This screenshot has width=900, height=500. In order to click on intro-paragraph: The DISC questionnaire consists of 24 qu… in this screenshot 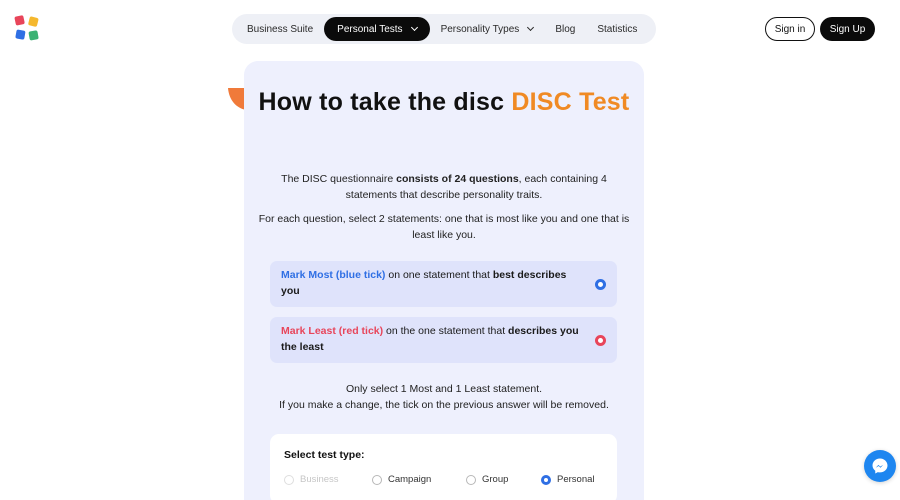, I will do `click(444, 187)`.